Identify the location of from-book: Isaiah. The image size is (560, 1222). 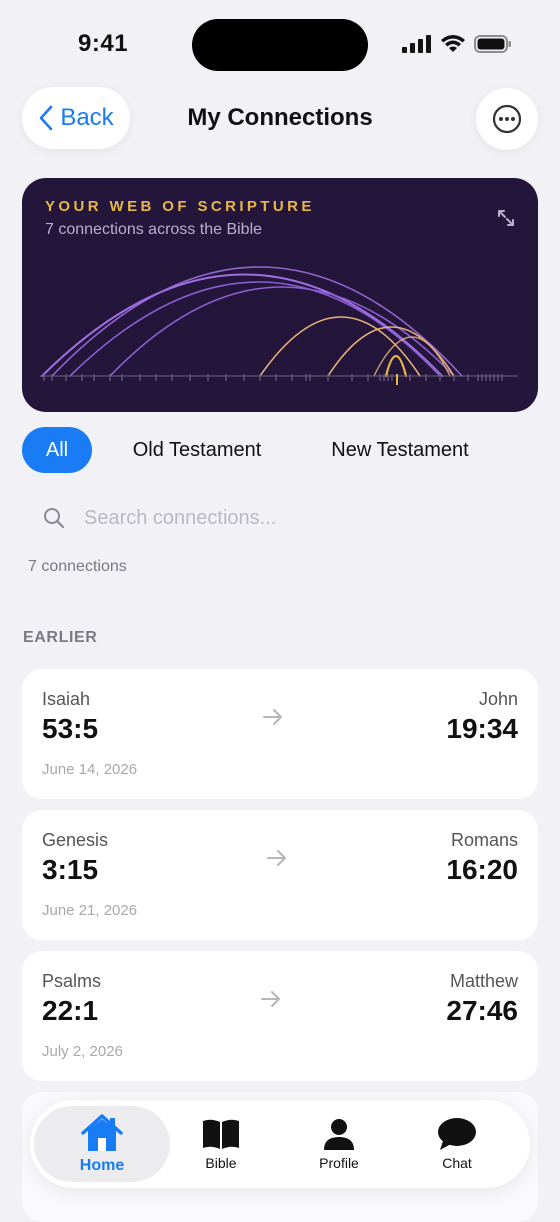
(66, 699).